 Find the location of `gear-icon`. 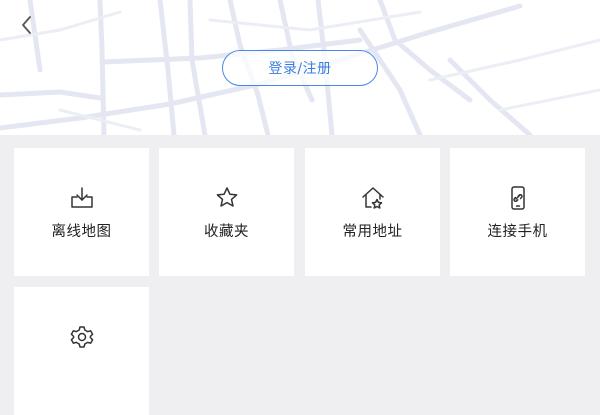

gear-icon is located at coordinates (82, 337).